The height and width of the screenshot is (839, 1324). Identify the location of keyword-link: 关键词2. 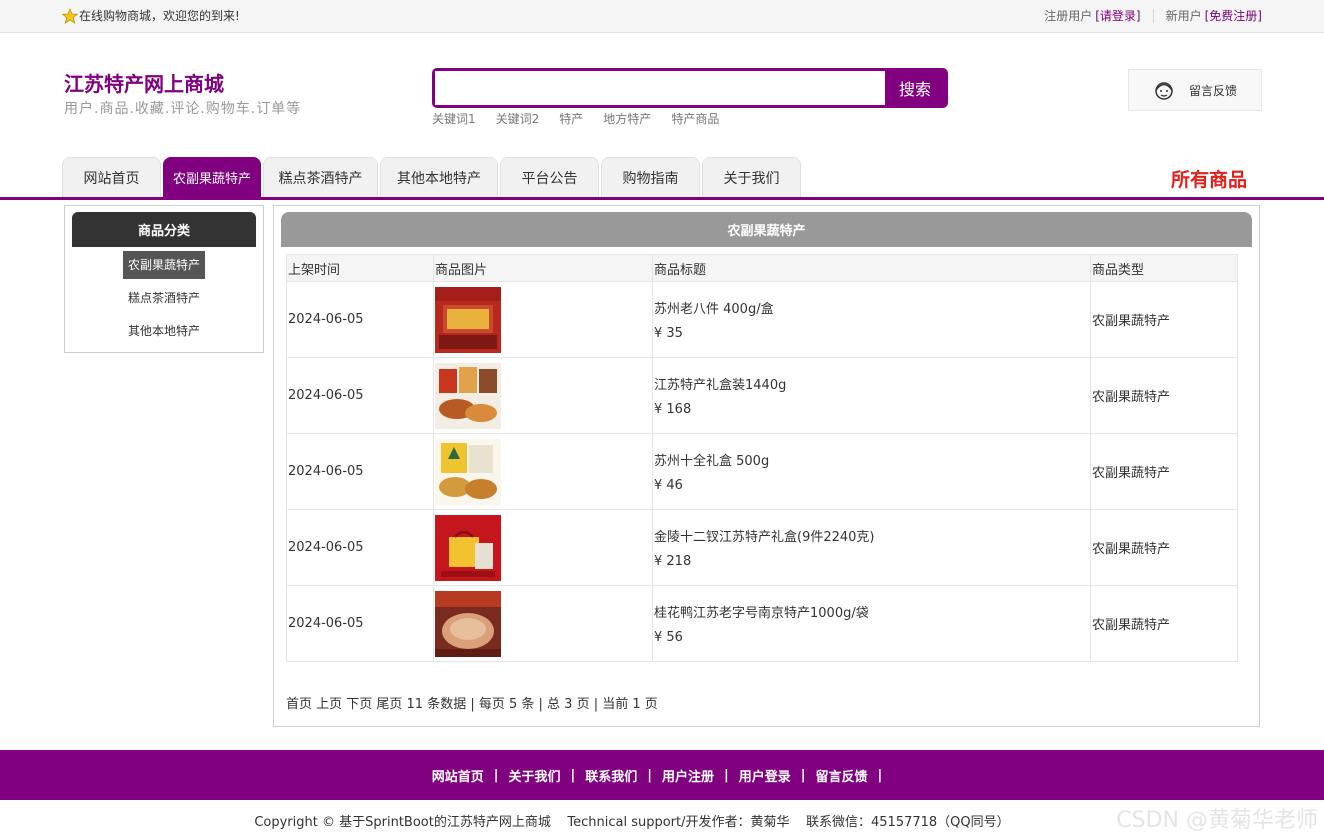
(518, 118).